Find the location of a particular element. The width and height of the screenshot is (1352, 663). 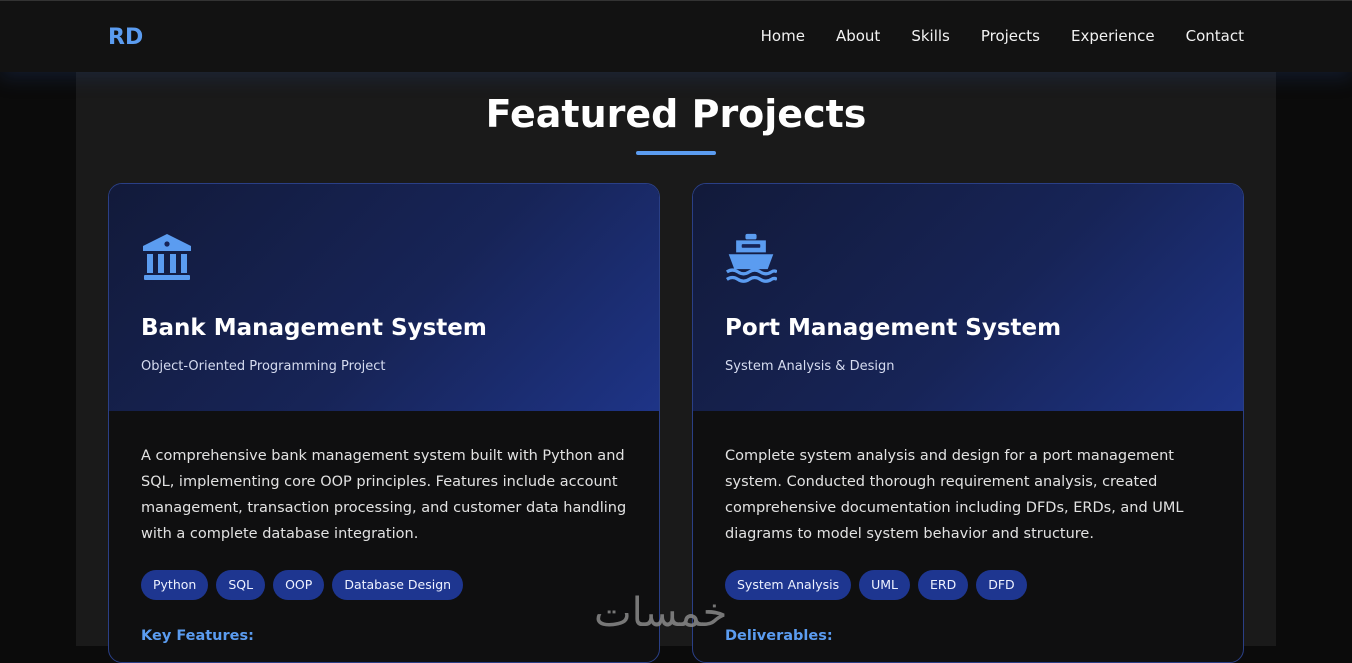

watermark-logo: خمسات is located at coordinates (661, 613).